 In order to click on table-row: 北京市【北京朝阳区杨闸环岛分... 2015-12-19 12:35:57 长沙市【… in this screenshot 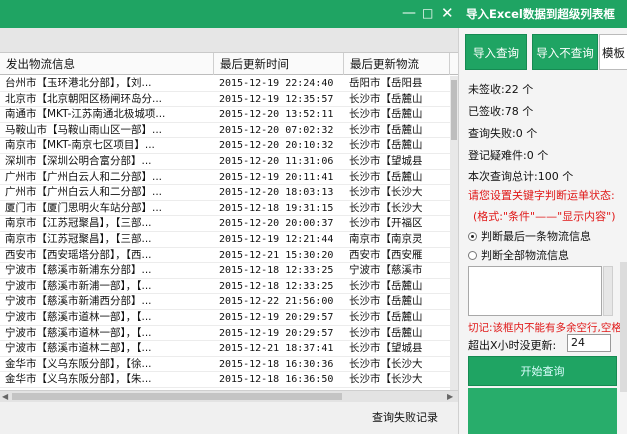, I will do `click(225, 100)`.